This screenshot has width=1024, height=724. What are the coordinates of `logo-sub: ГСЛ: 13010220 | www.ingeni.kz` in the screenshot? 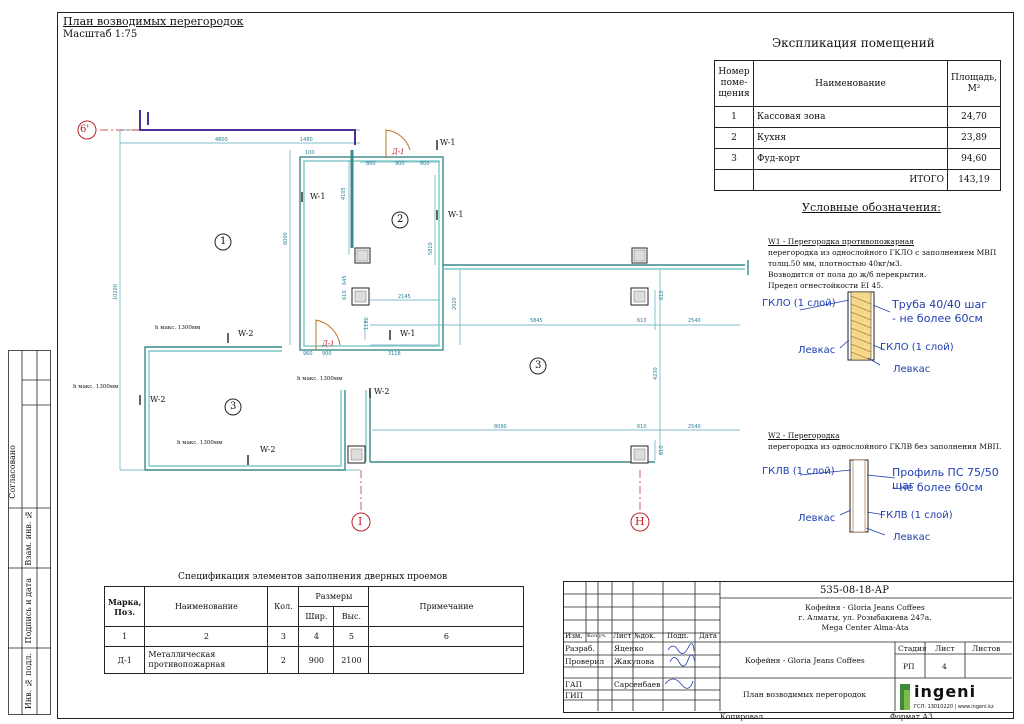 It's located at (954, 707).